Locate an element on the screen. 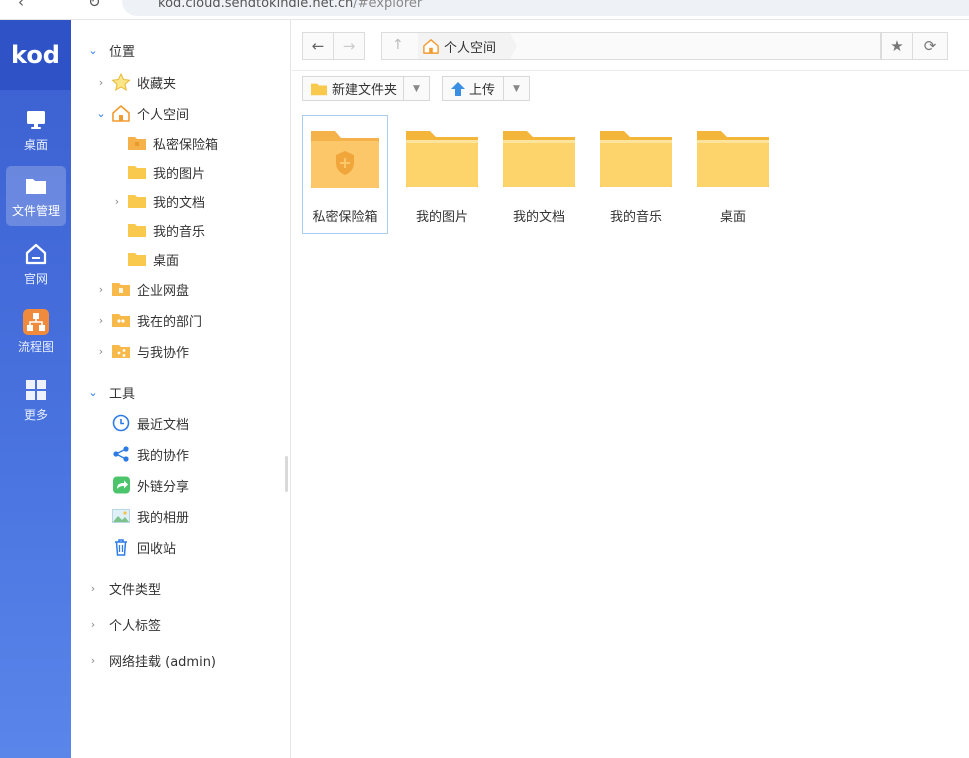  file-item-vault: 私密保险箱 is located at coordinates (345, 174).